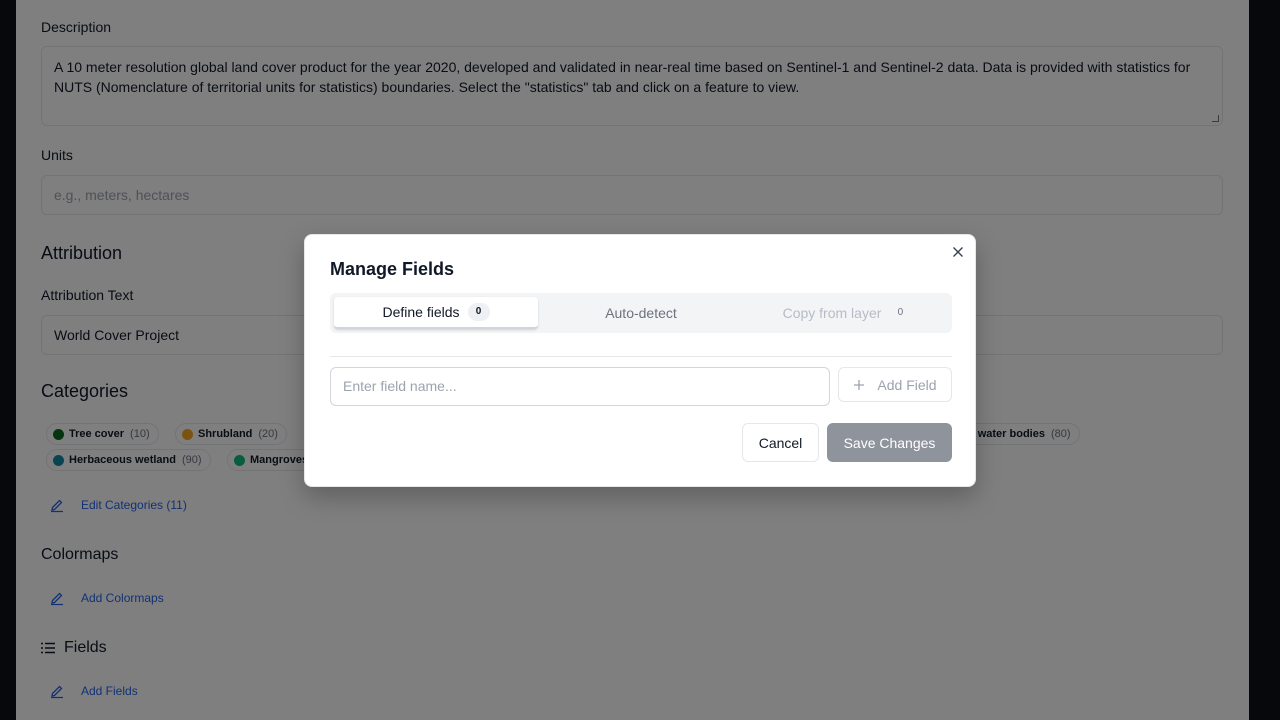  I want to click on save-changes-button: Save Changes, so click(889, 442).